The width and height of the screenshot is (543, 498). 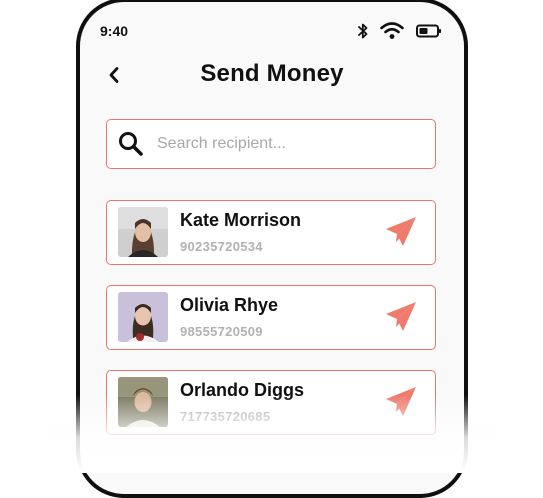 What do you see at coordinates (229, 305) in the screenshot?
I see `contact-name: Olivia Rhye` at bounding box center [229, 305].